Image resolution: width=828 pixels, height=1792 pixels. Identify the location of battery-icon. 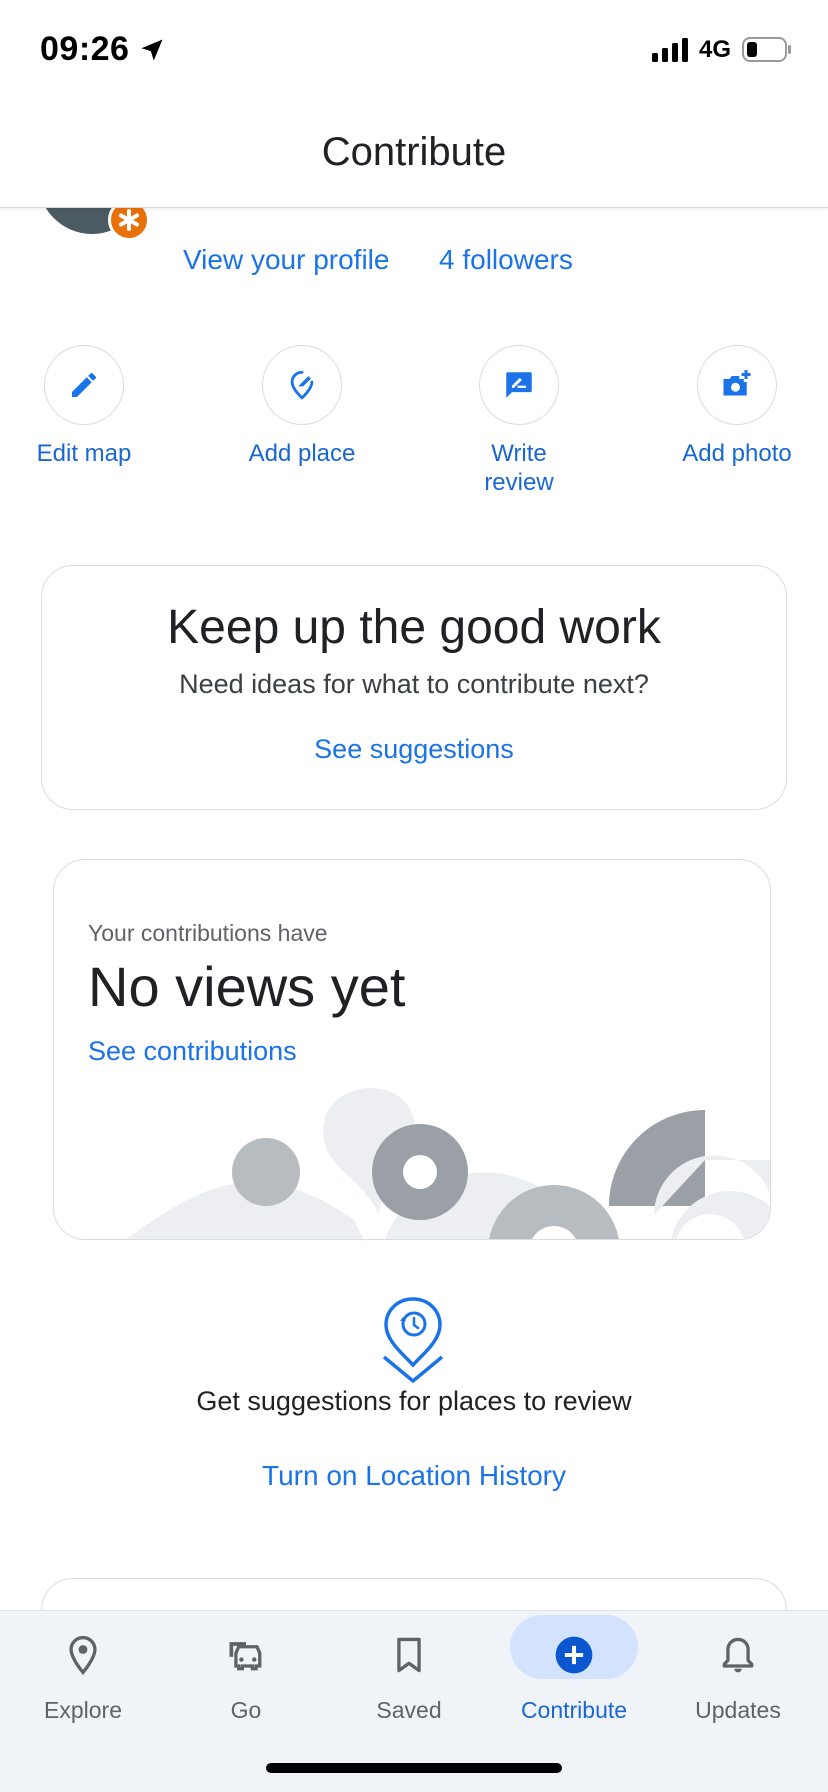
(766, 49).